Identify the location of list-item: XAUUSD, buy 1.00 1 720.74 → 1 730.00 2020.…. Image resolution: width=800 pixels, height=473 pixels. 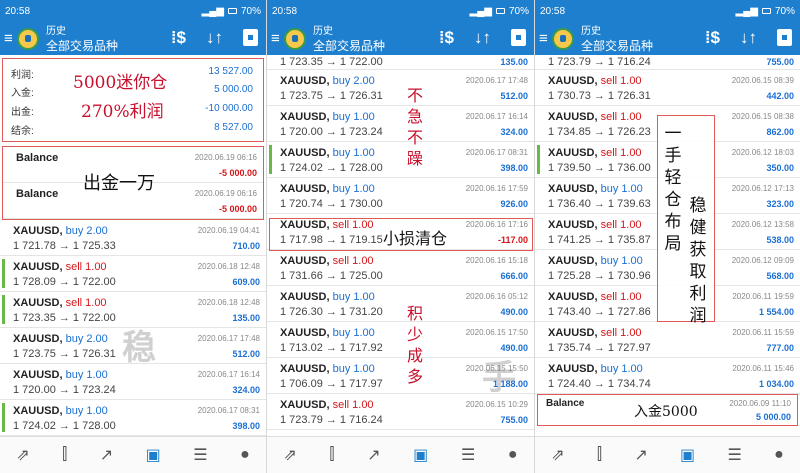
(400, 196).